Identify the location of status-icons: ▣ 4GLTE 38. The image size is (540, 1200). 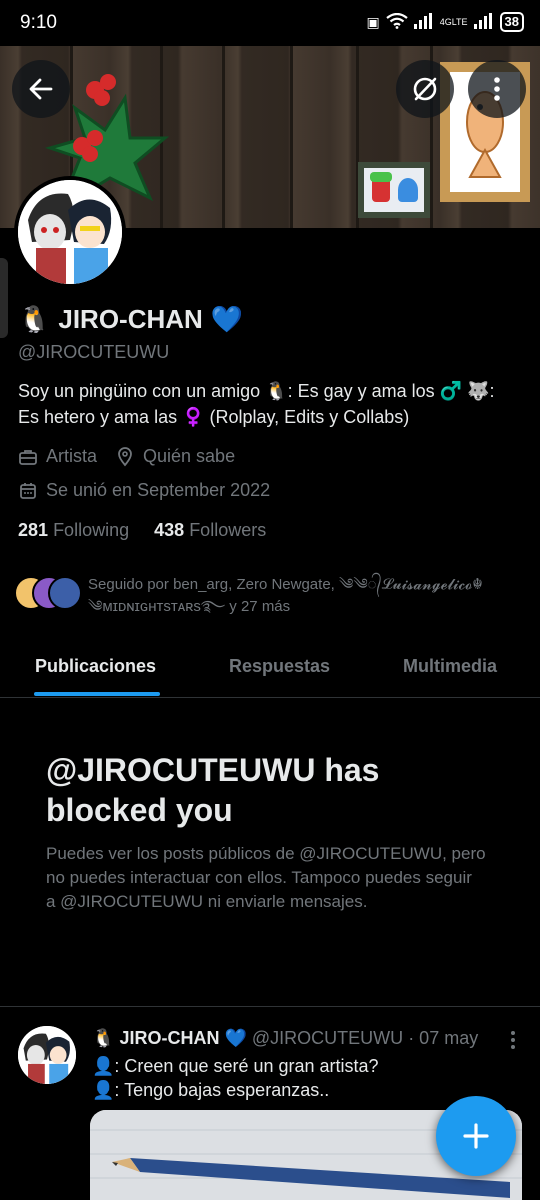
(445, 22).